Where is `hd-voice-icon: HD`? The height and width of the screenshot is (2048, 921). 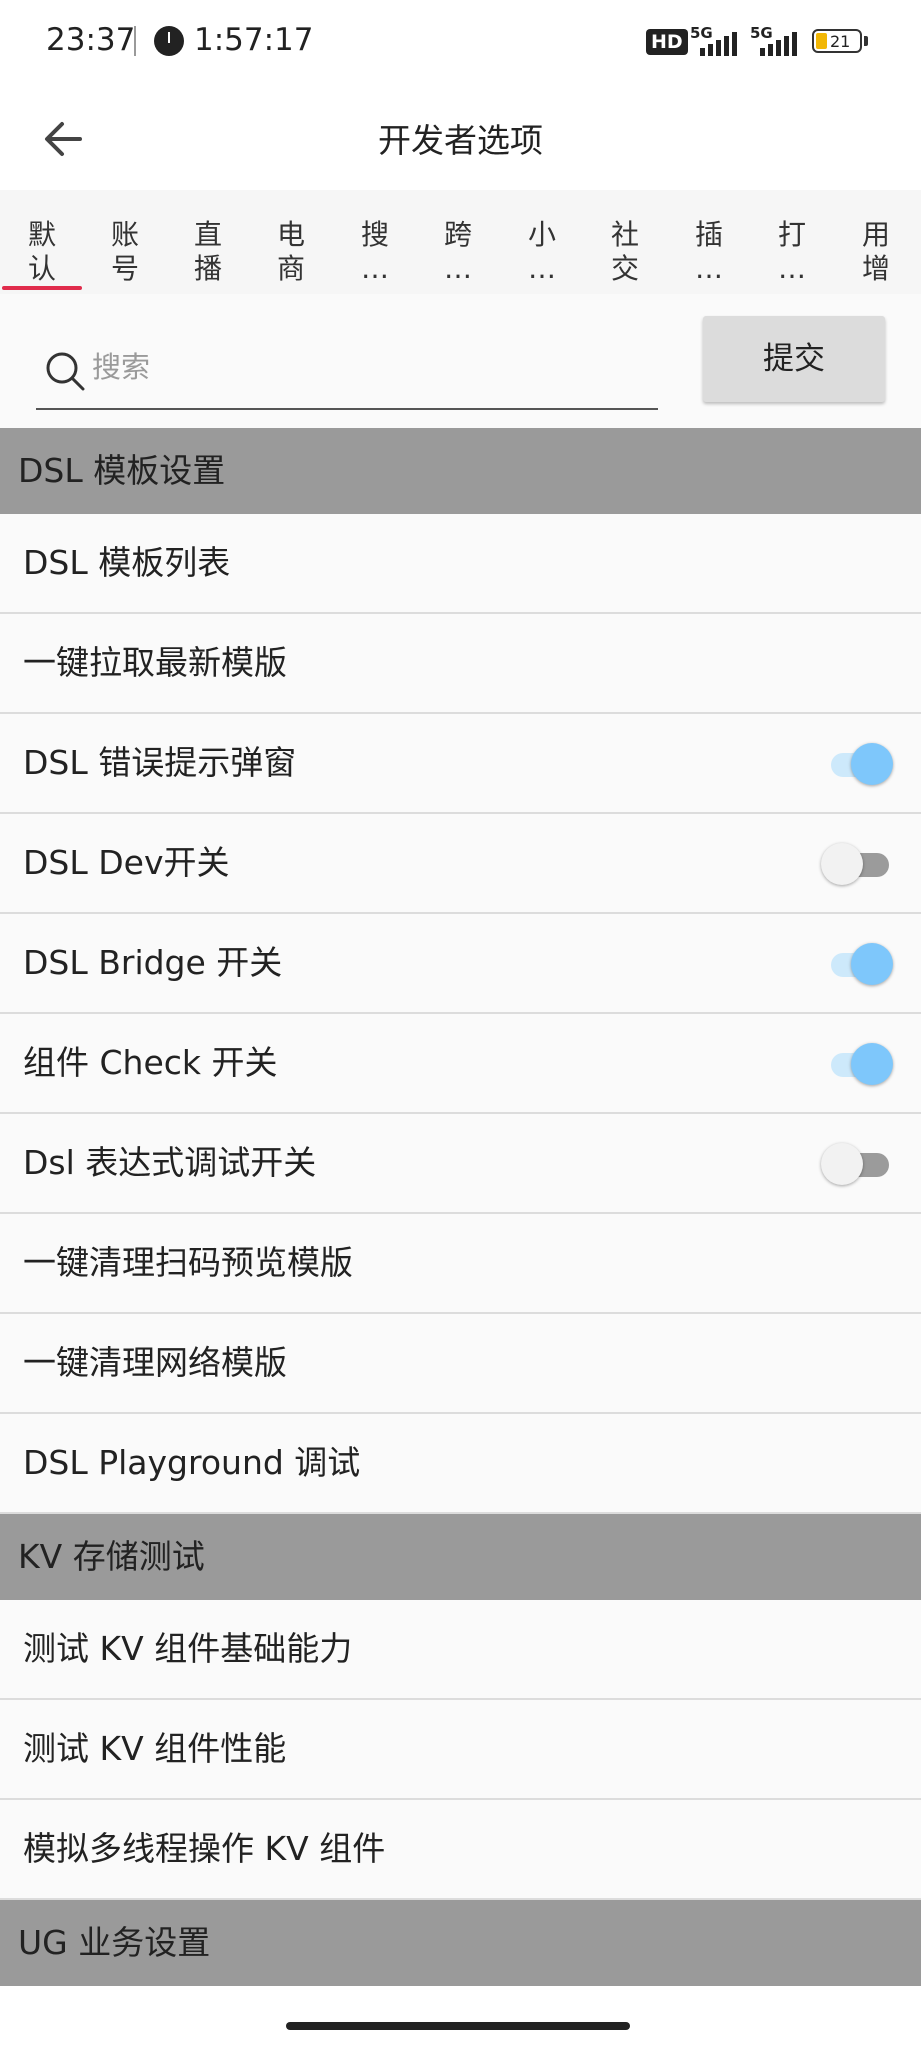 hd-voice-icon: HD is located at coordinates (667, 42).